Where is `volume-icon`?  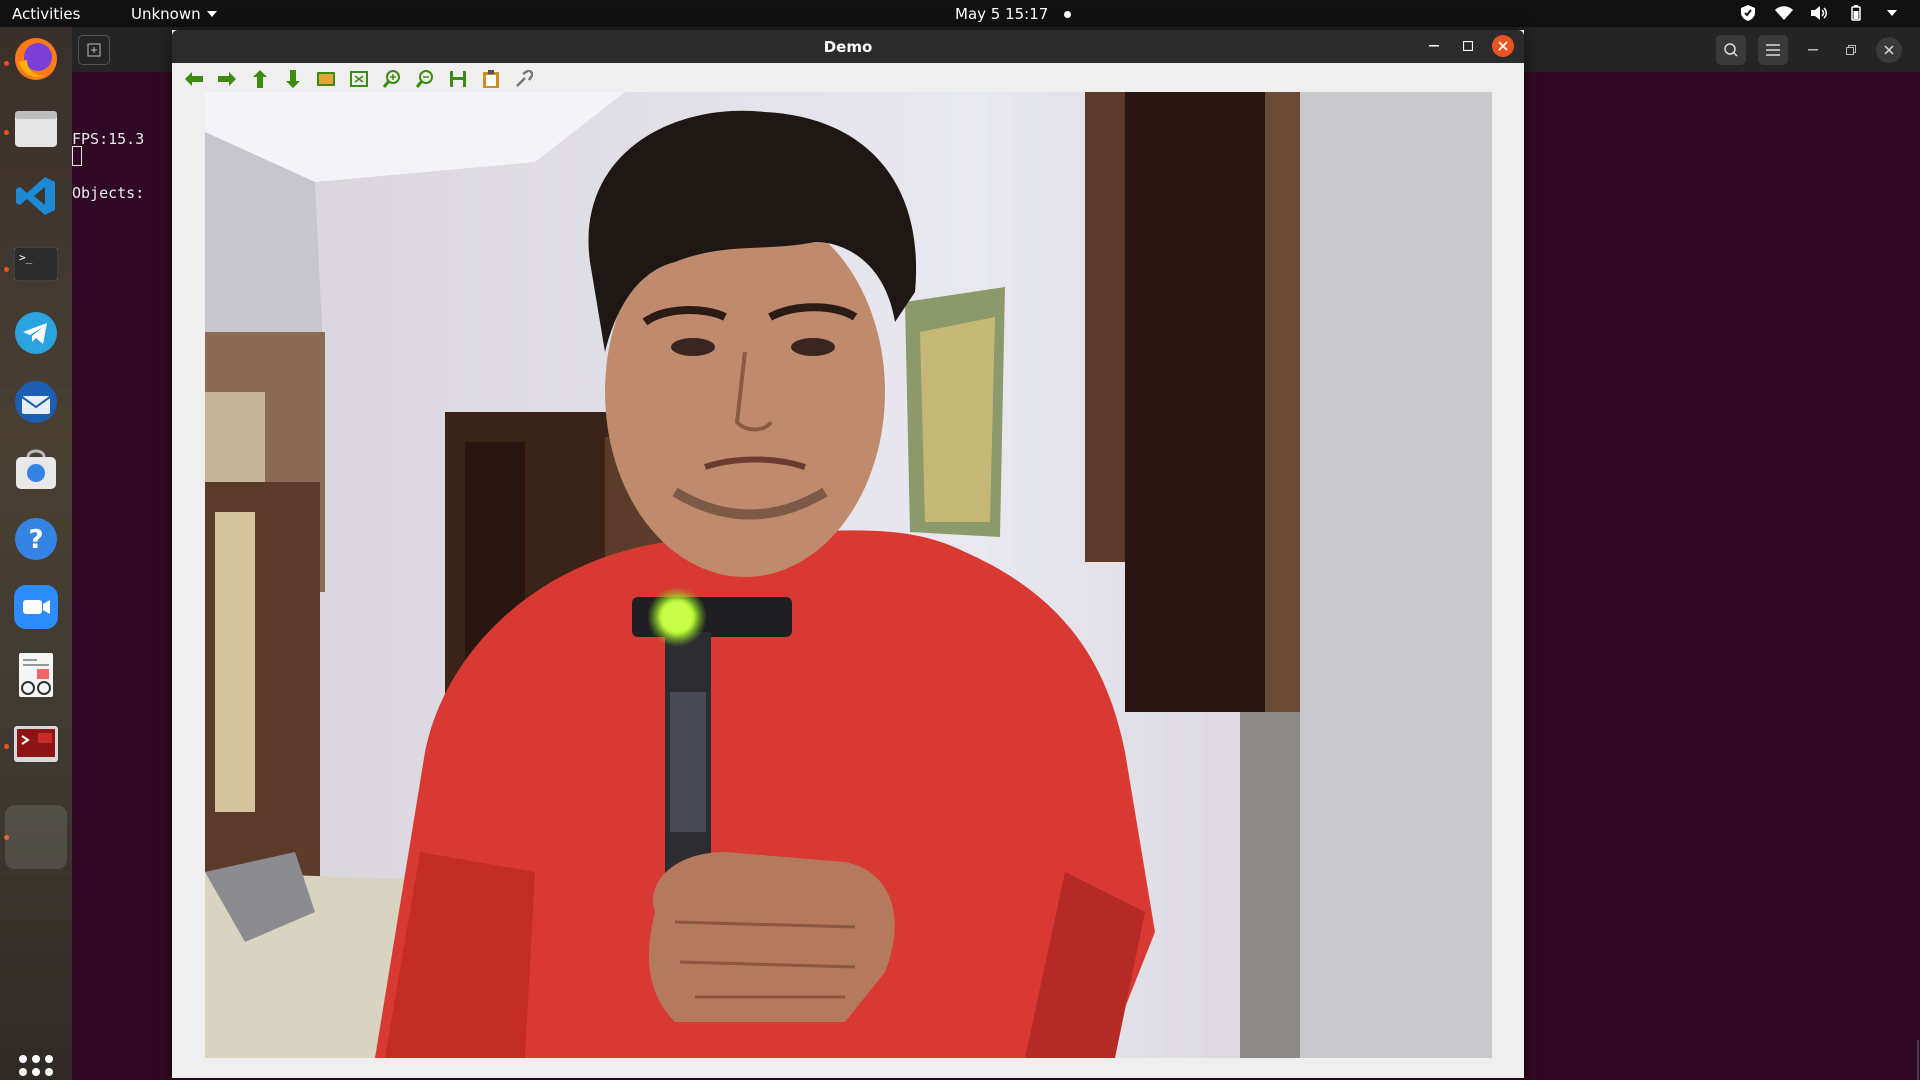
volume-icon is located at coordinates (1820, 13).